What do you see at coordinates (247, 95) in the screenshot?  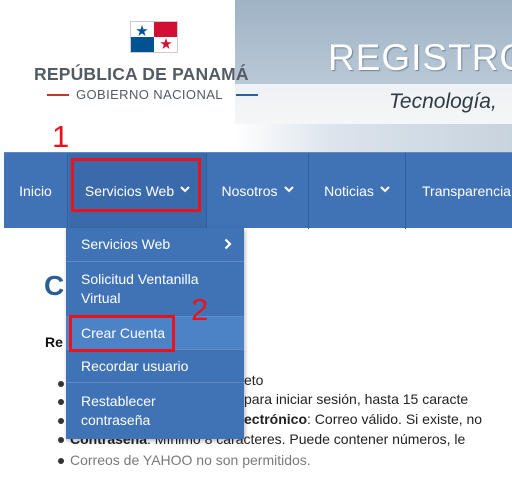 I see `divider-blue` at bounding box center [247, 95].